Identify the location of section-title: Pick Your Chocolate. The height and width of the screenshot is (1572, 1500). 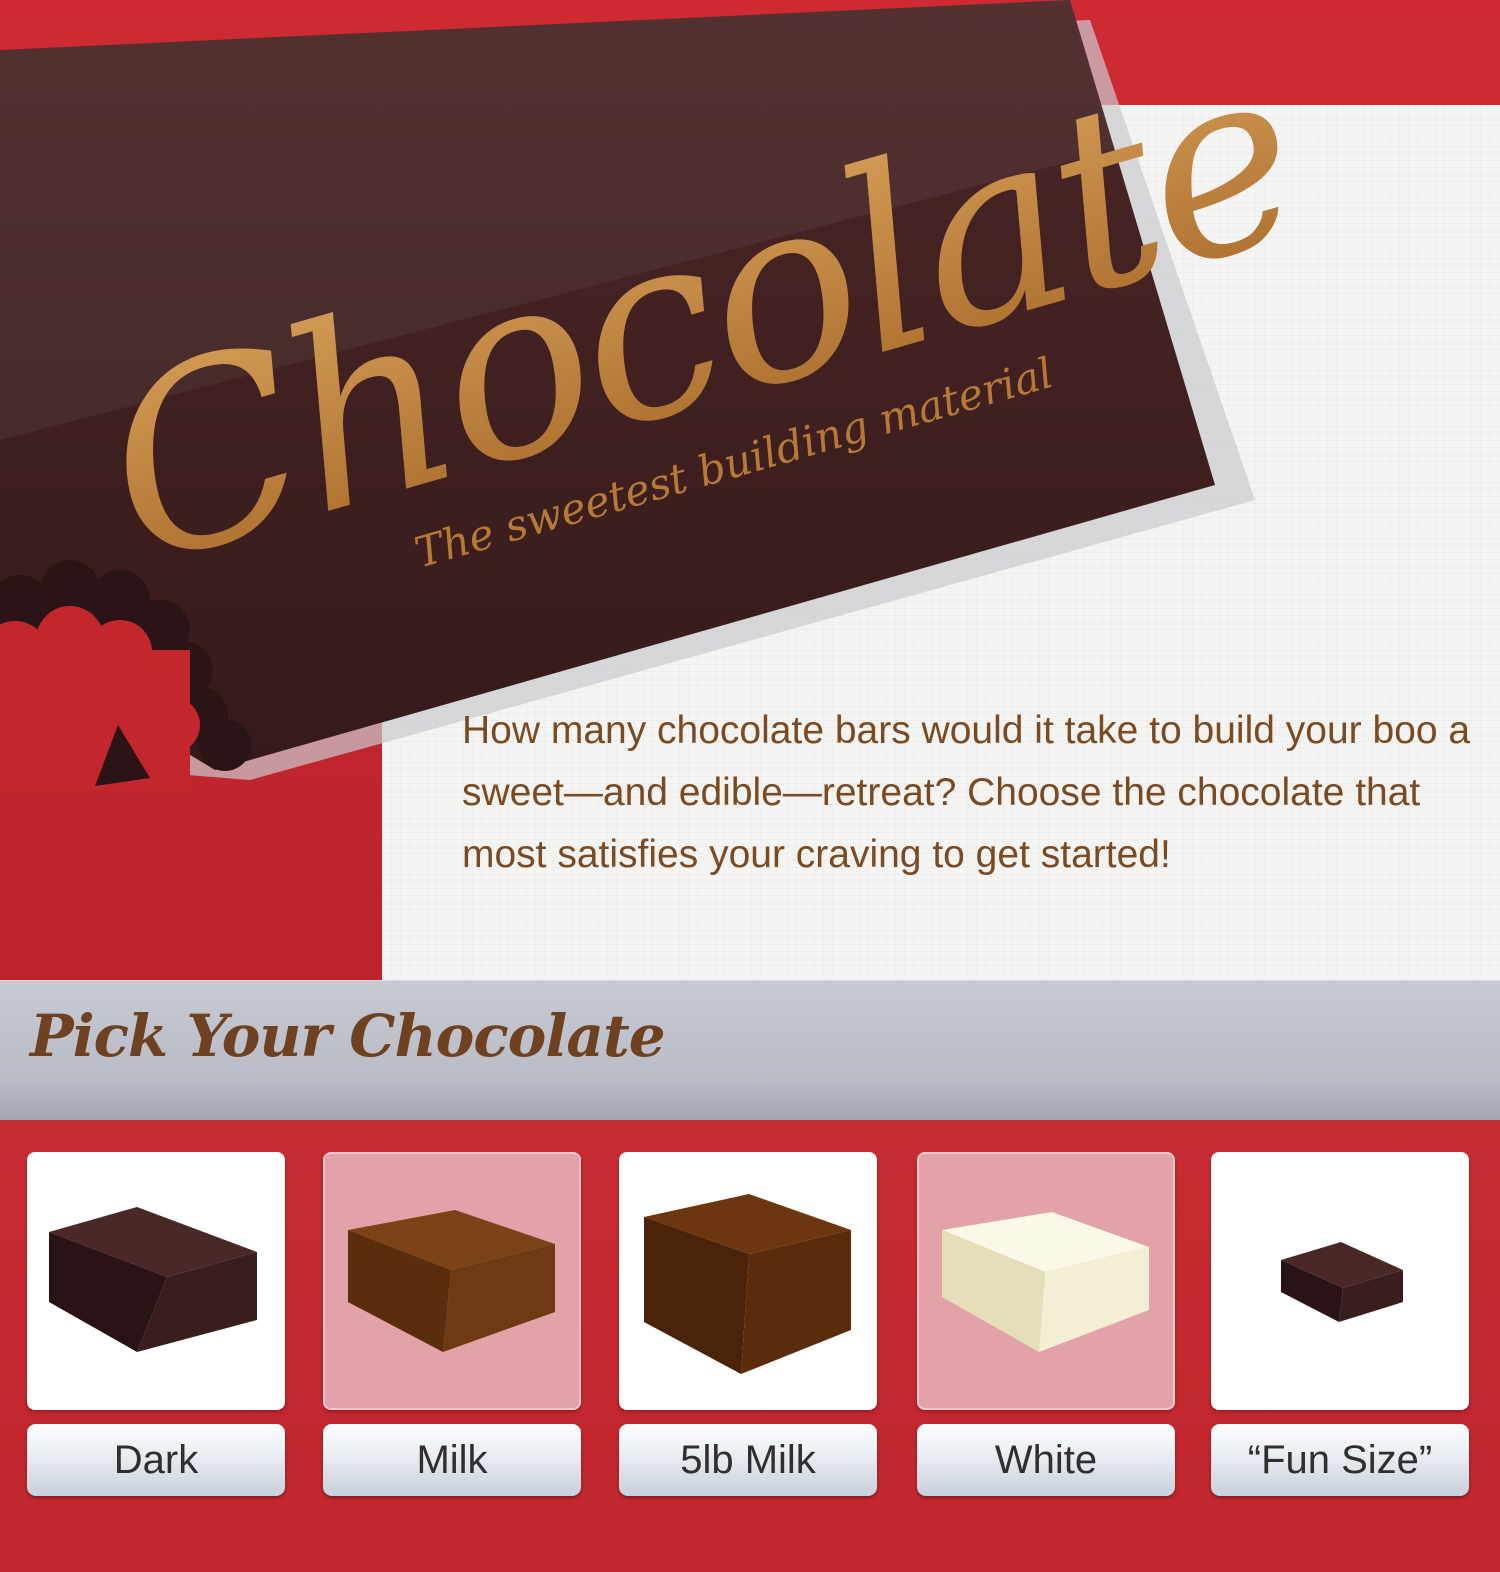
(348, 1036).